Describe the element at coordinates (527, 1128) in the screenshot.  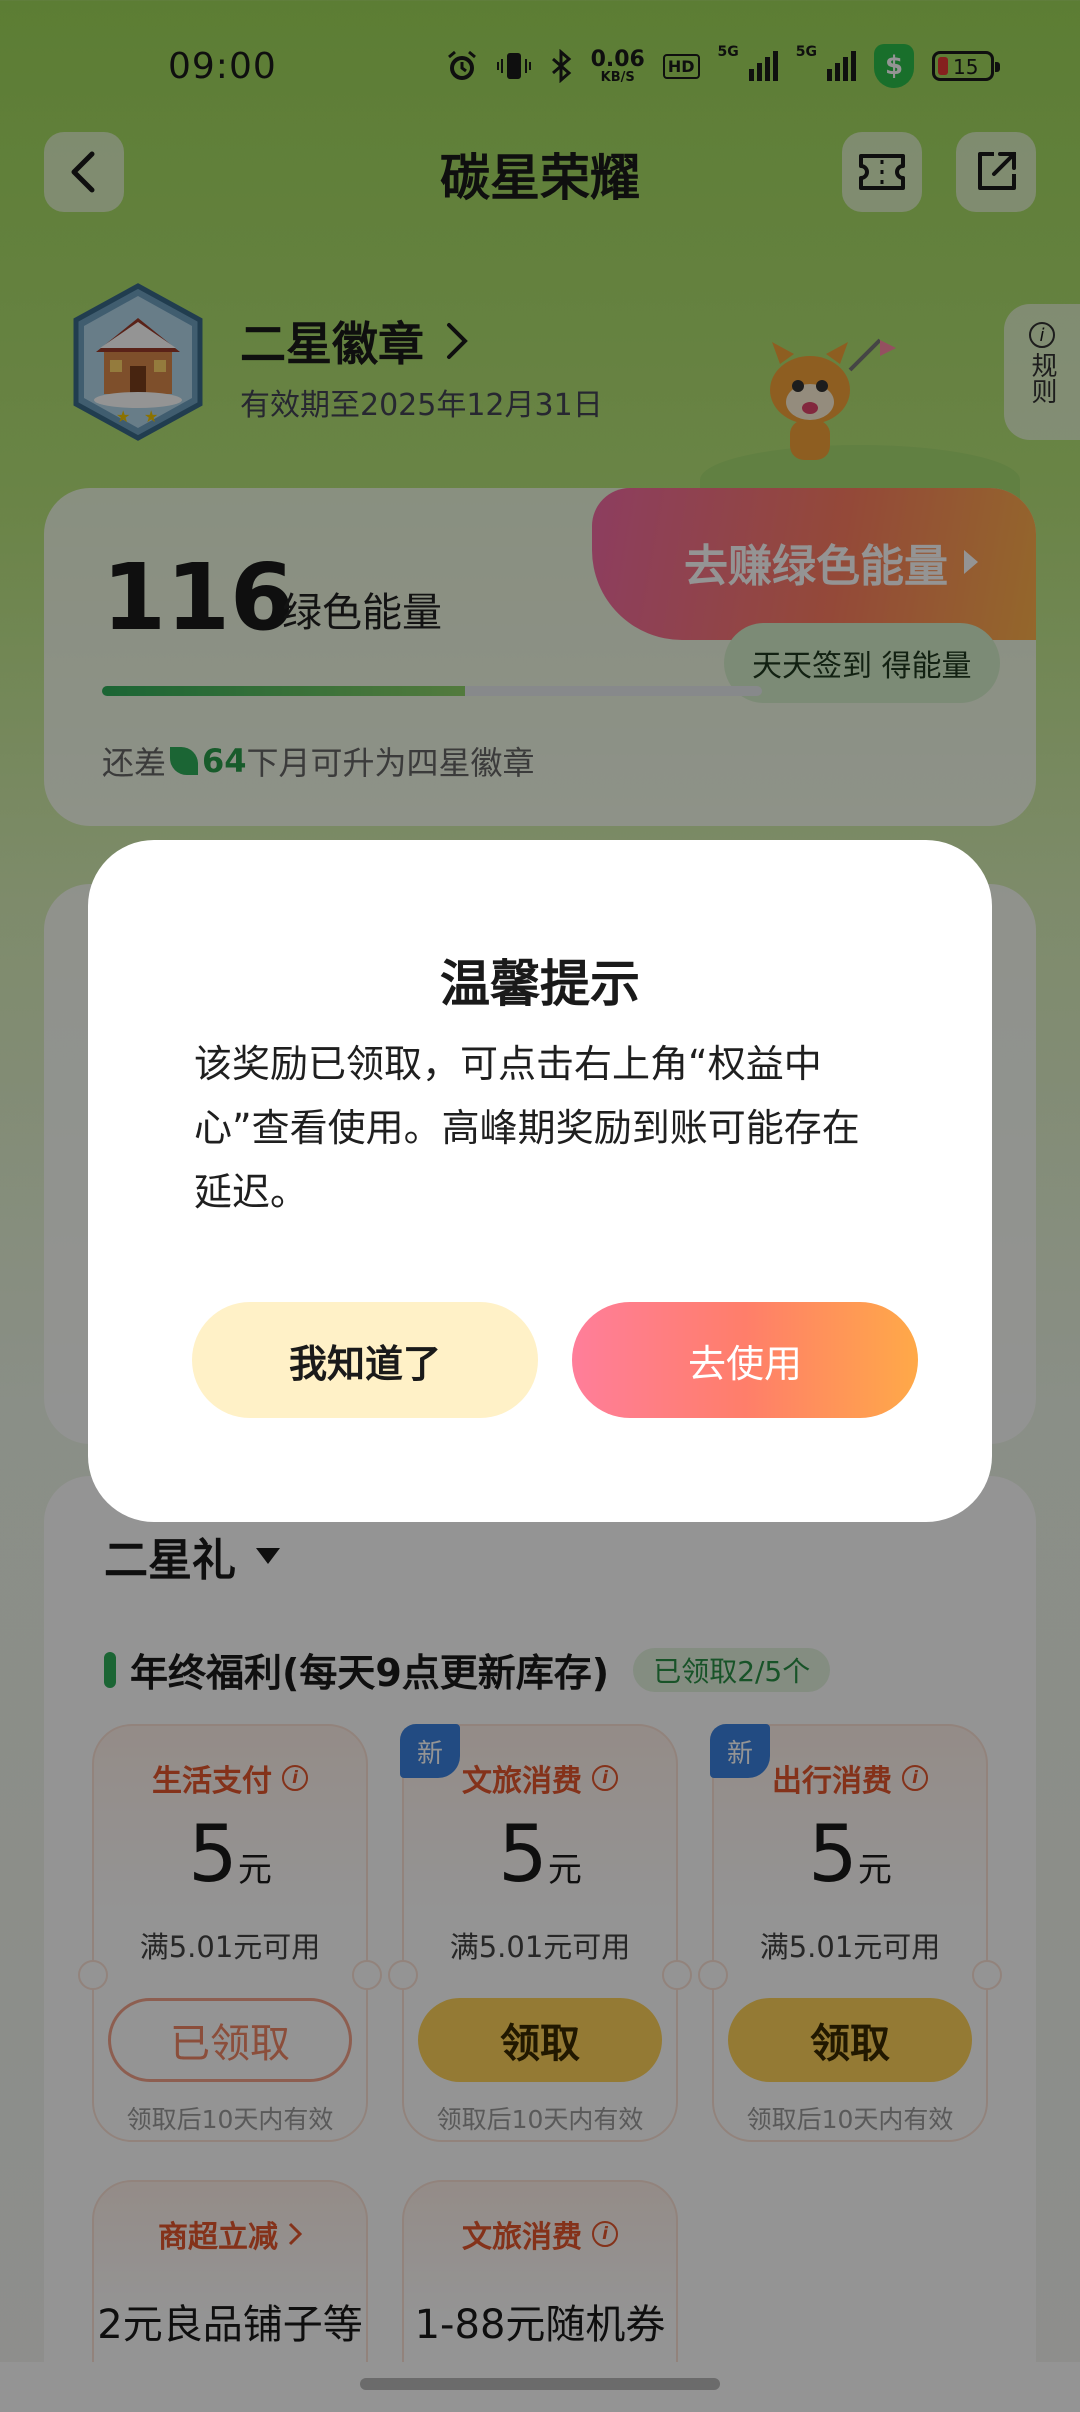
I see `dialog-body: 该奖励已领取，可点击右上角“权益中心”查看使用。高峰期奖励到账可能存在延迟。` at that location.